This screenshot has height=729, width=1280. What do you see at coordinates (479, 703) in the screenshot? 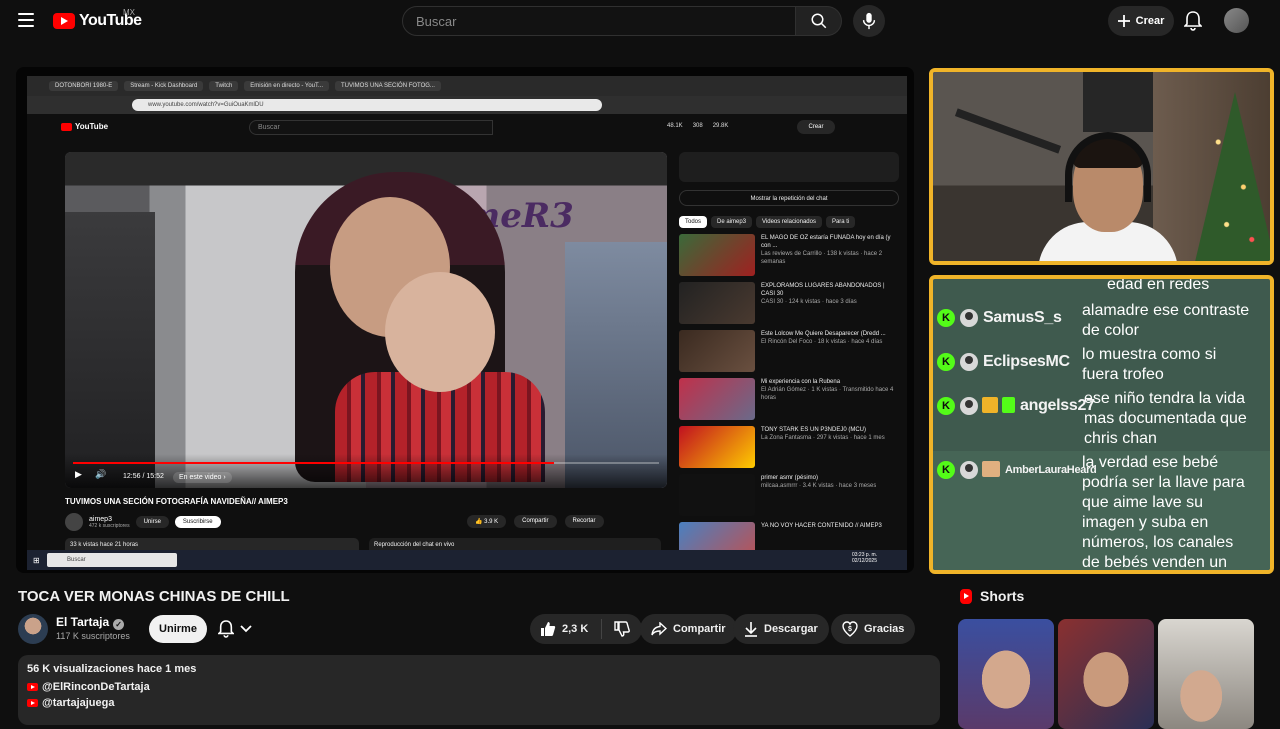
I see `description-link: @tartajajuega` at bounding box center [479, 703].